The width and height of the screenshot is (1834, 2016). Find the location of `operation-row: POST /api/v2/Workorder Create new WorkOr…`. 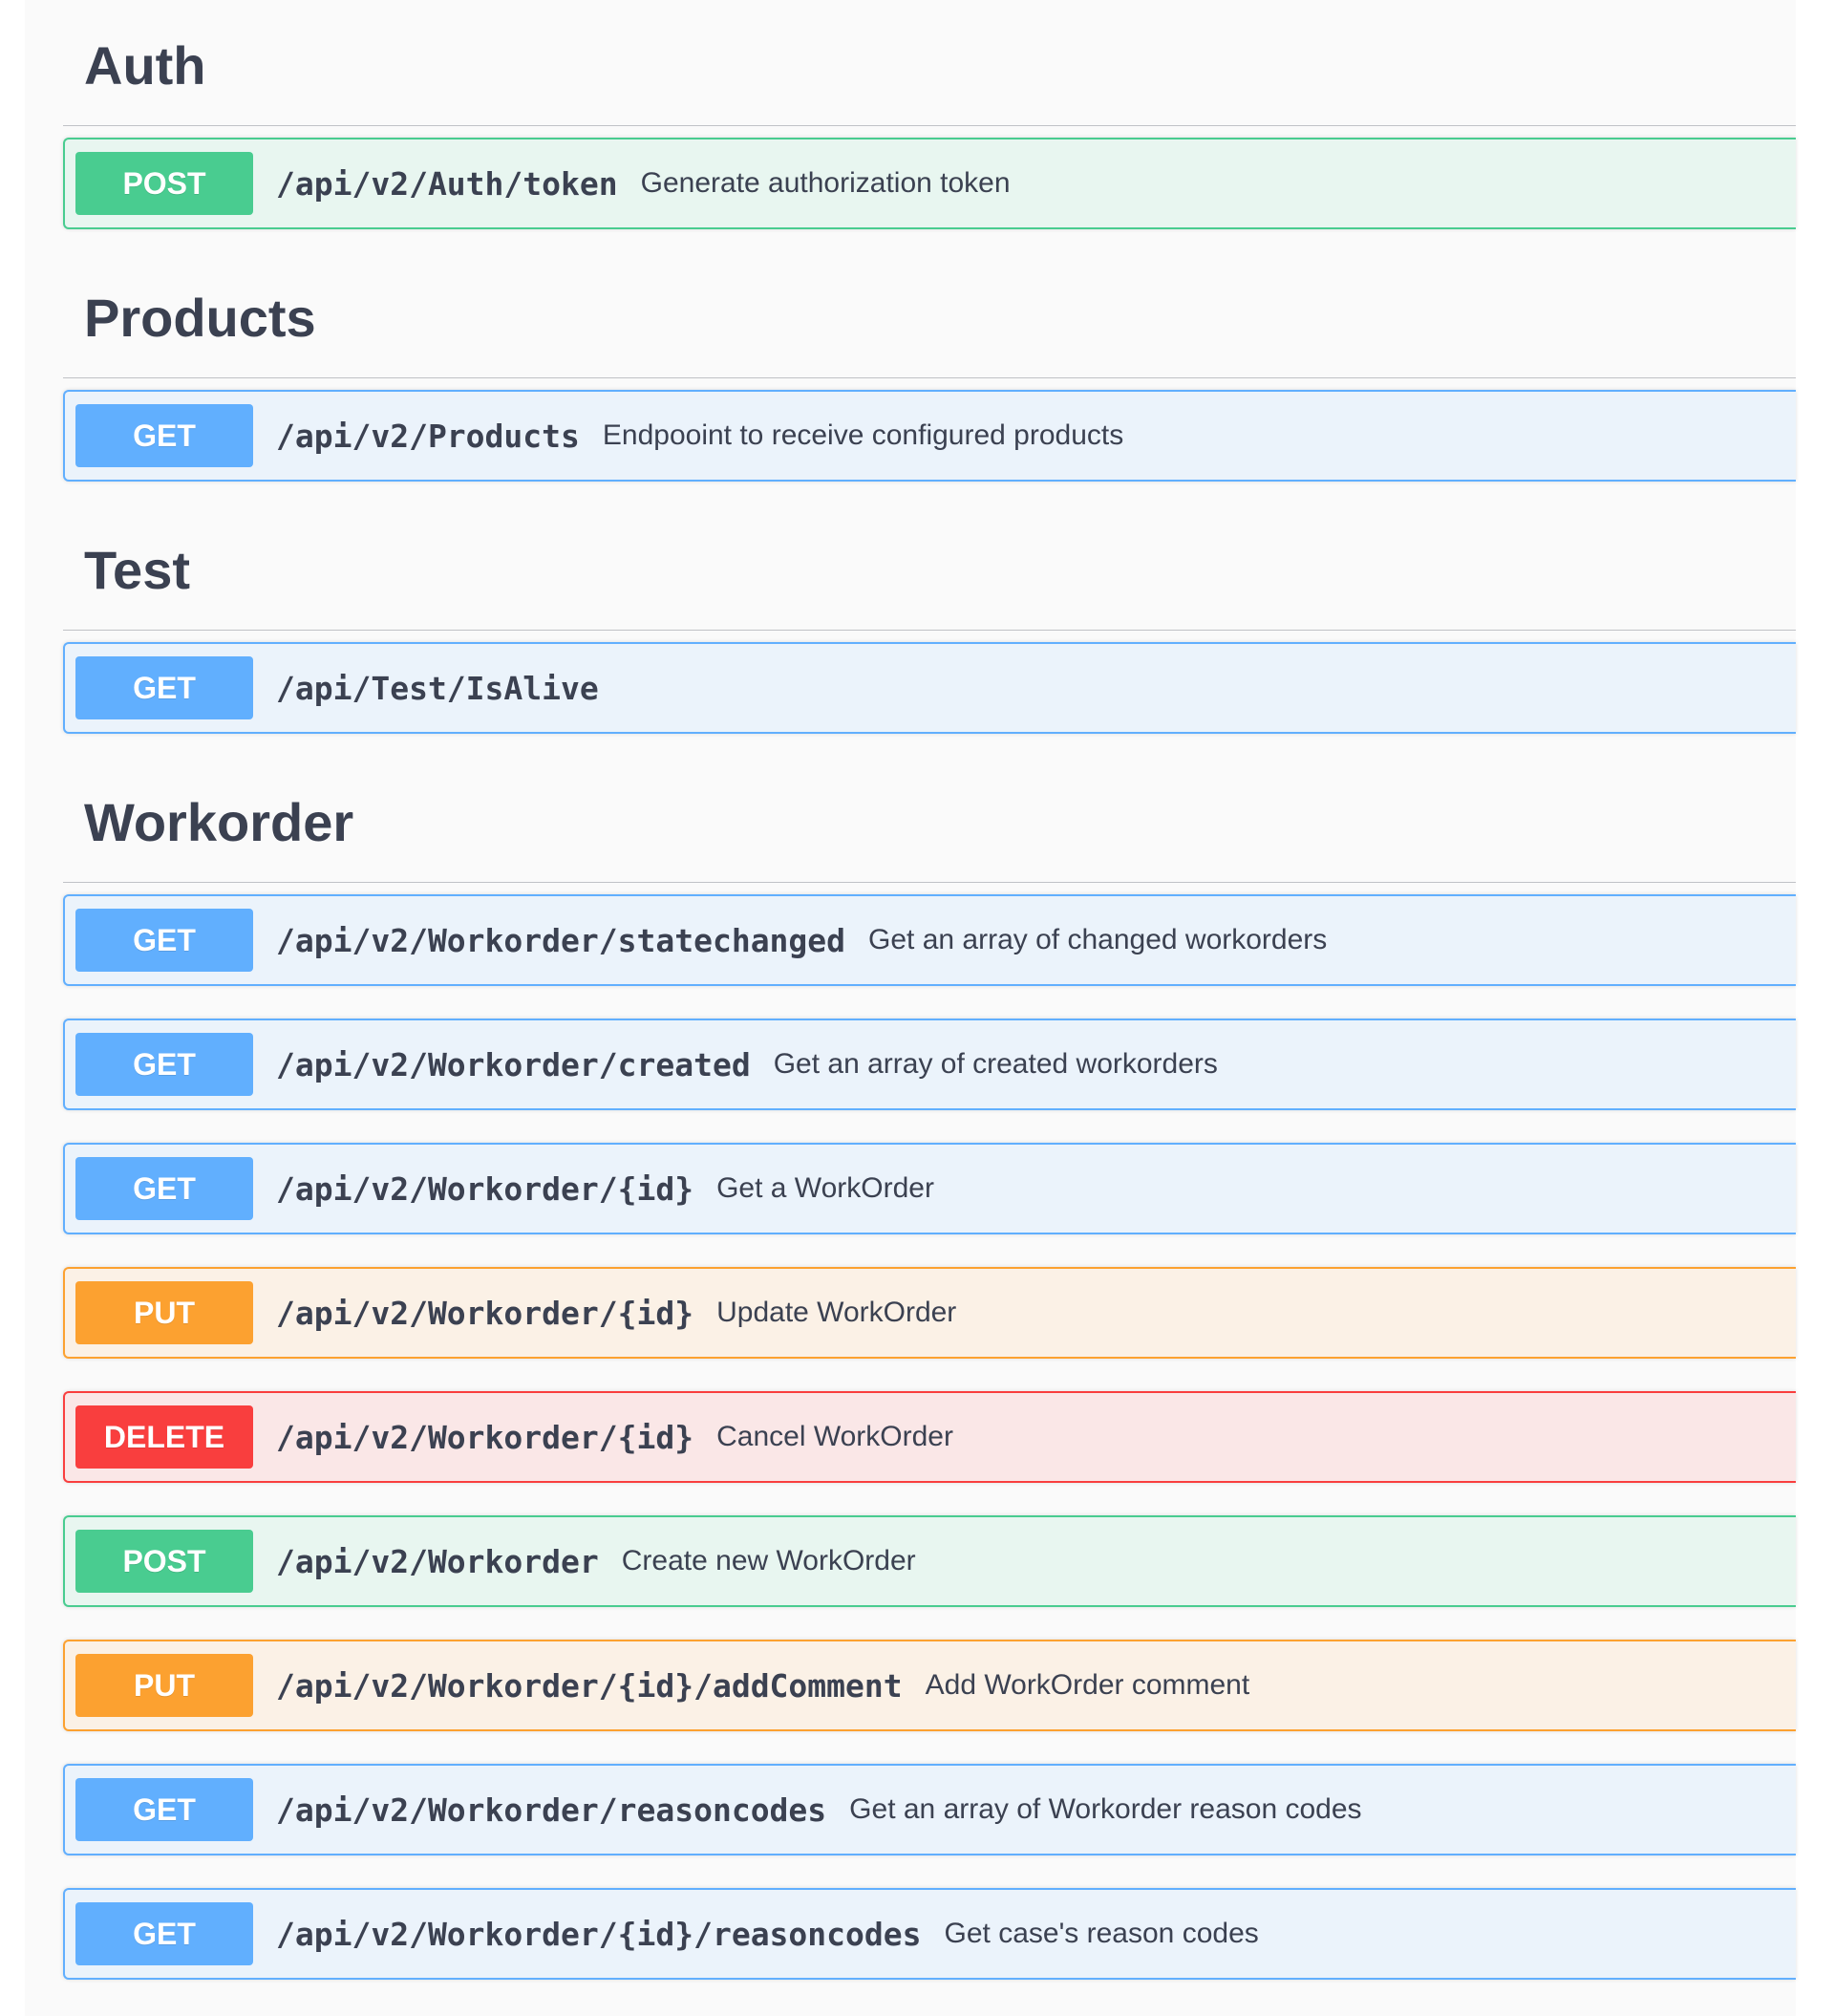

operation-row: POST /api/v2/Workorder Create new WorkOr… is located at coordinates (929, 1561).